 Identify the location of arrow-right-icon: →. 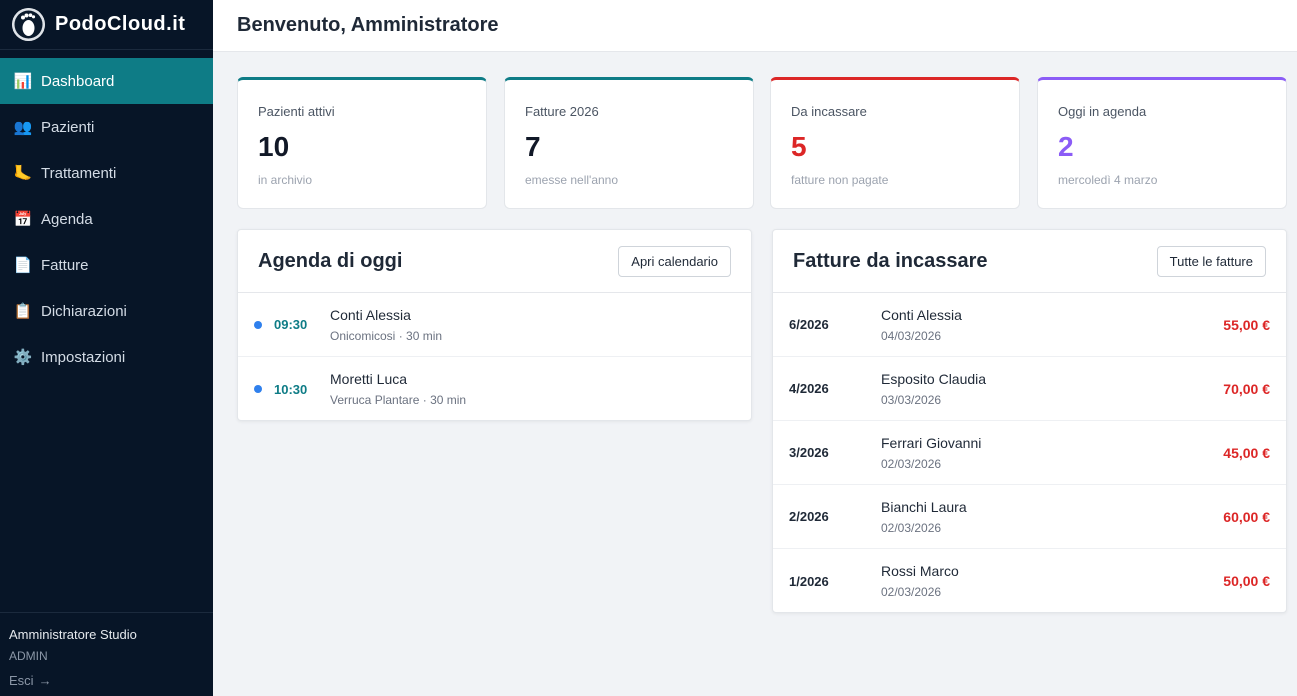
(45, 680).